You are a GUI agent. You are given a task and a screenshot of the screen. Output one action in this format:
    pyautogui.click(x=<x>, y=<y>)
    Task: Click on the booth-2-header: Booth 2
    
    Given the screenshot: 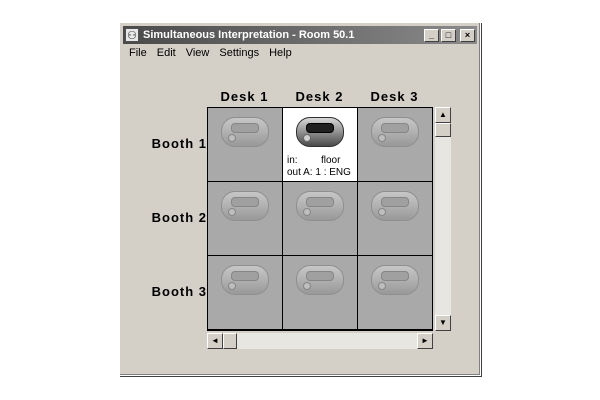 What is the action you would take?
    pyautogui.click(x=179, y=217)
    